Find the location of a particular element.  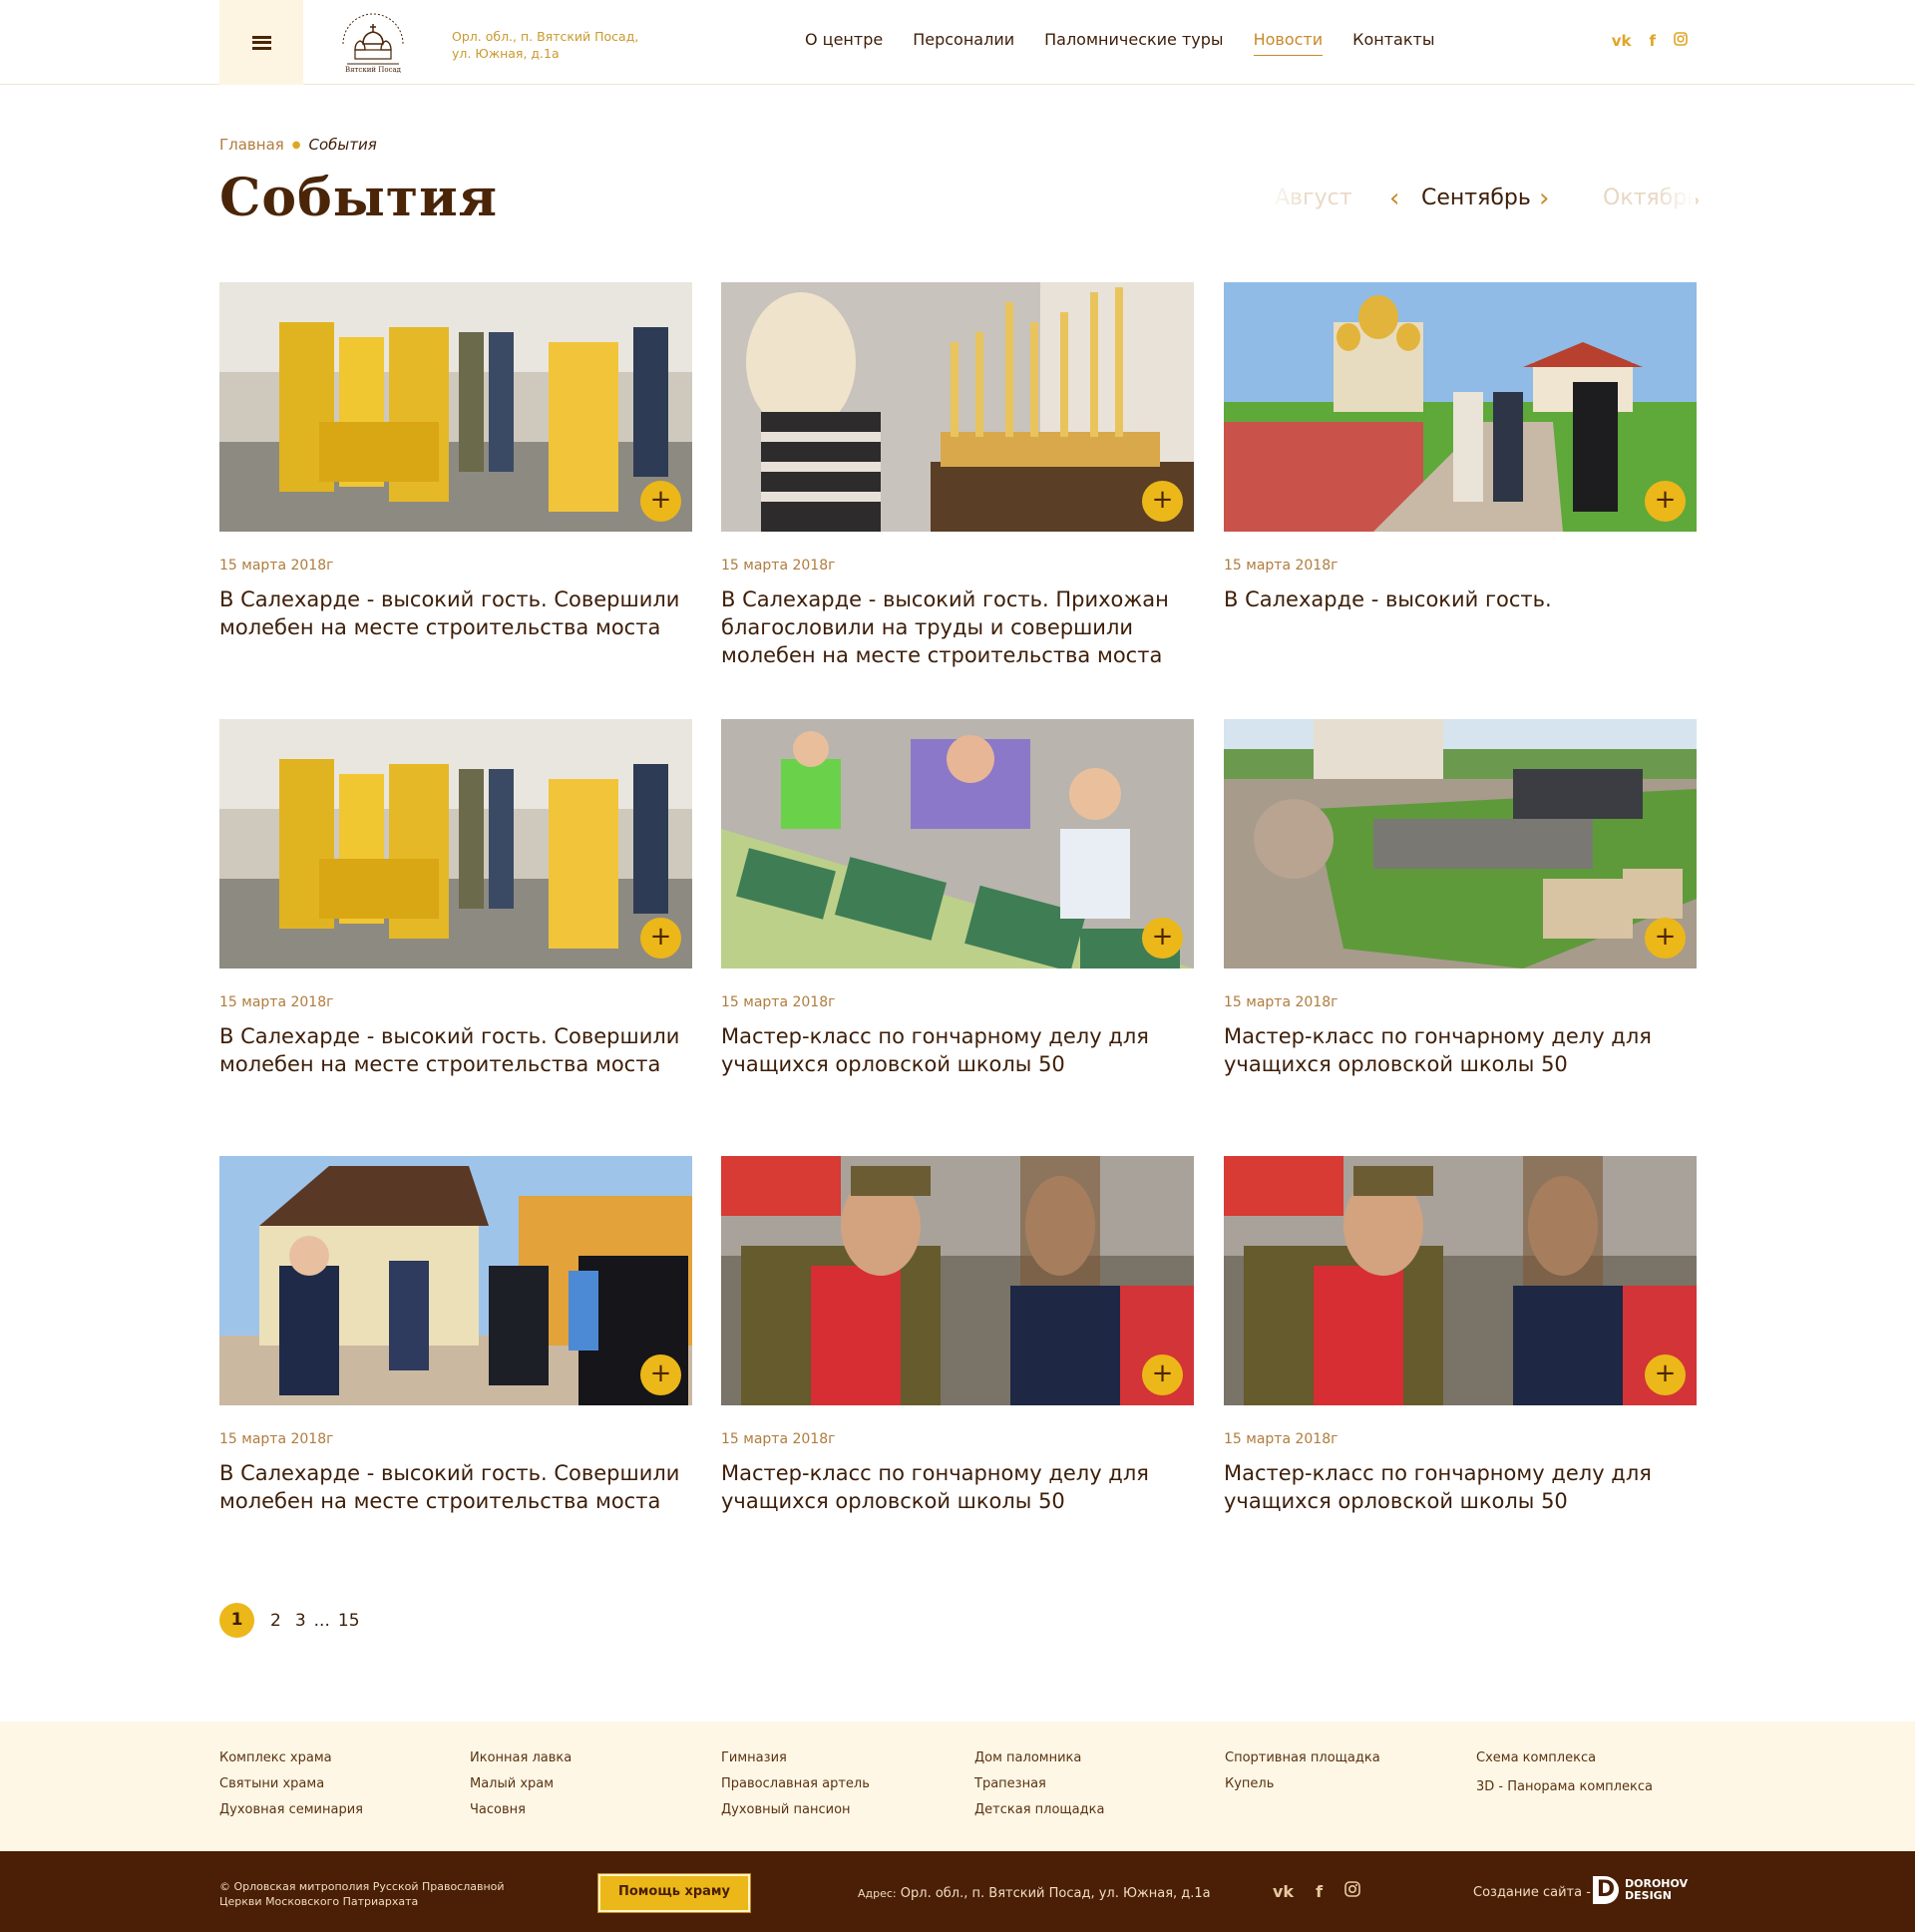

footer-link: Детская площадка is located at coordinates (1039, 1810).